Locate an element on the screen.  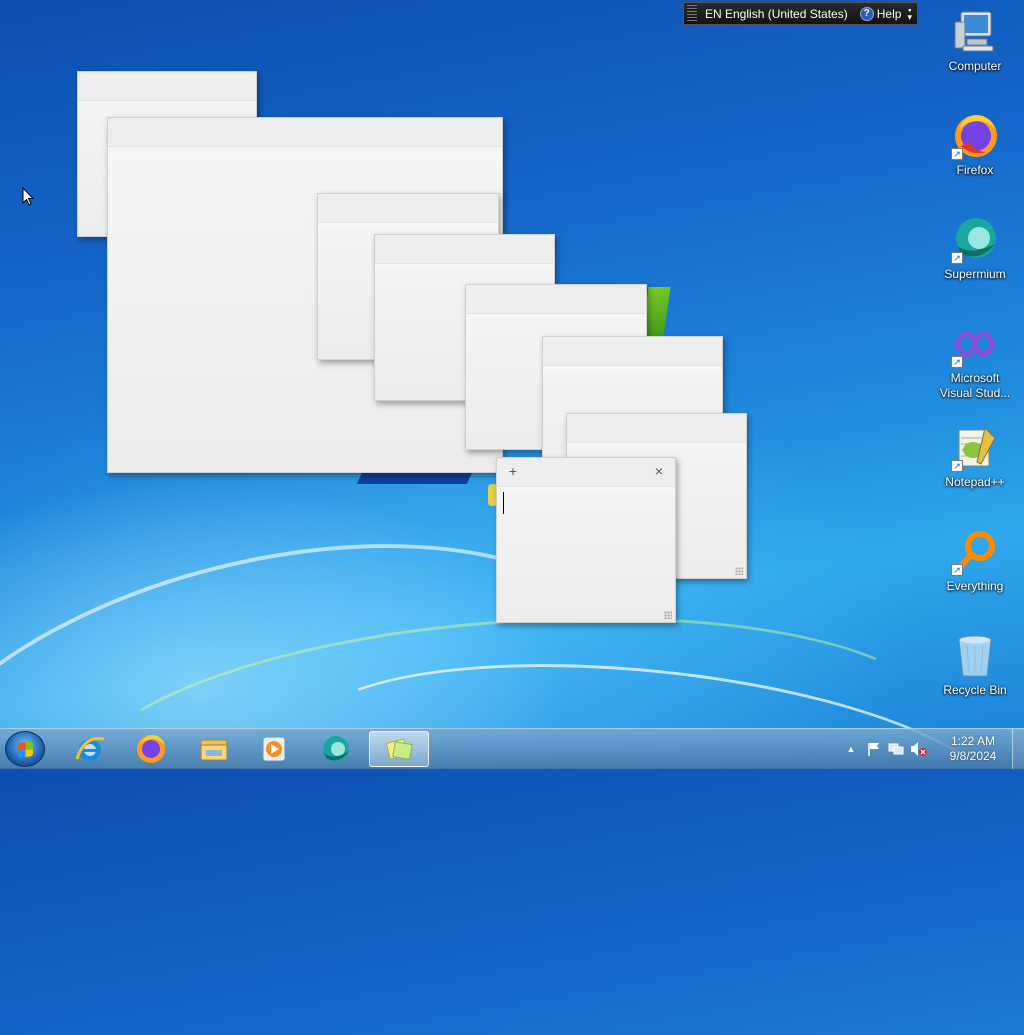
language-bar: EN English (United States) ? Help ▪ ▾ is located at coordinates (800, 13).